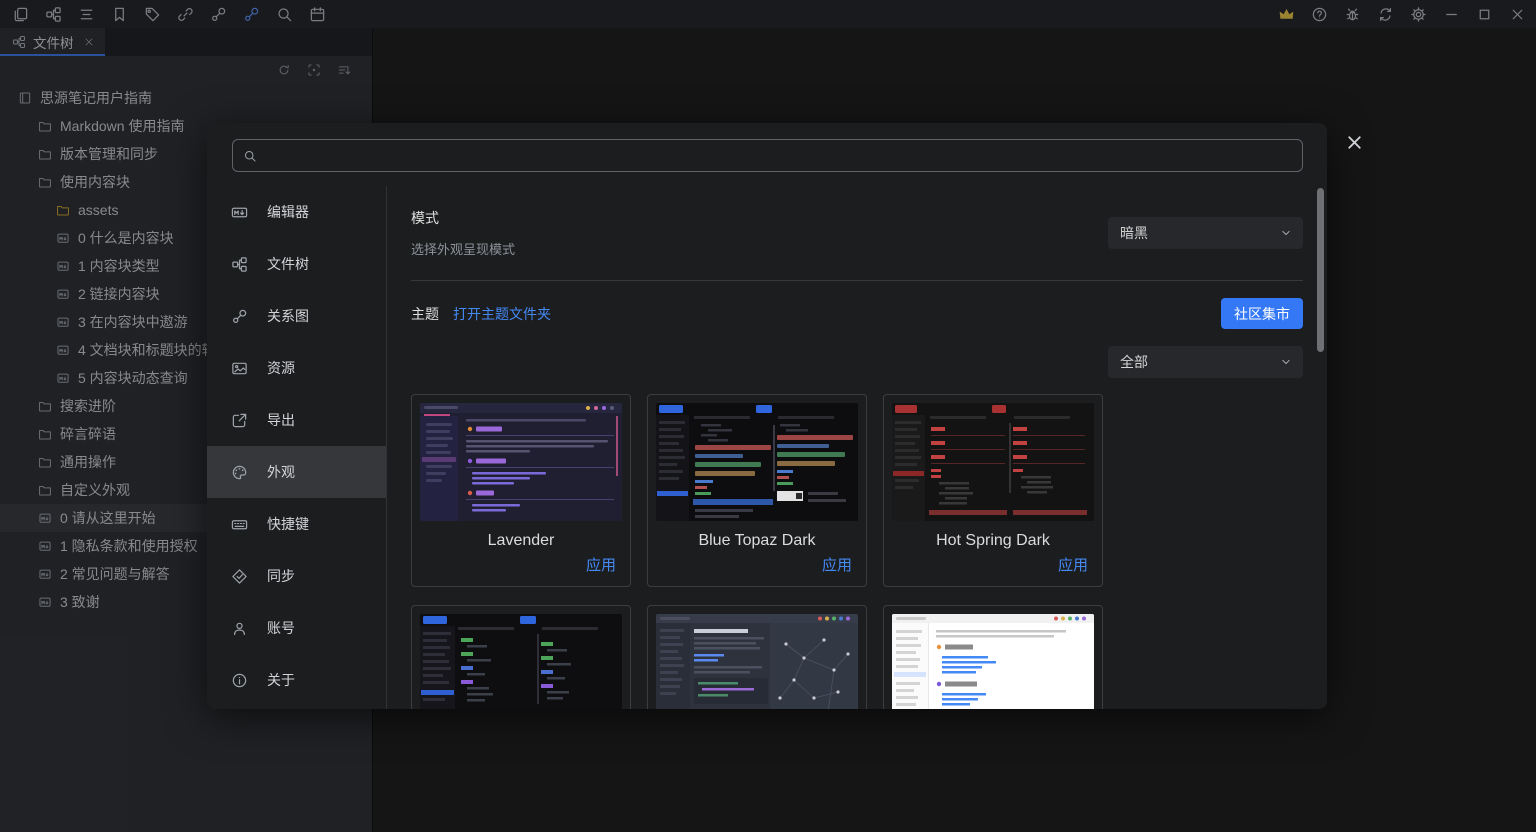 This screenshot has width=1536, height=832. What do you see at coordinates (993, 540) in the screenshot?
I see `theme-name: Hot Spring Dark` at bounding box center [993, 540].